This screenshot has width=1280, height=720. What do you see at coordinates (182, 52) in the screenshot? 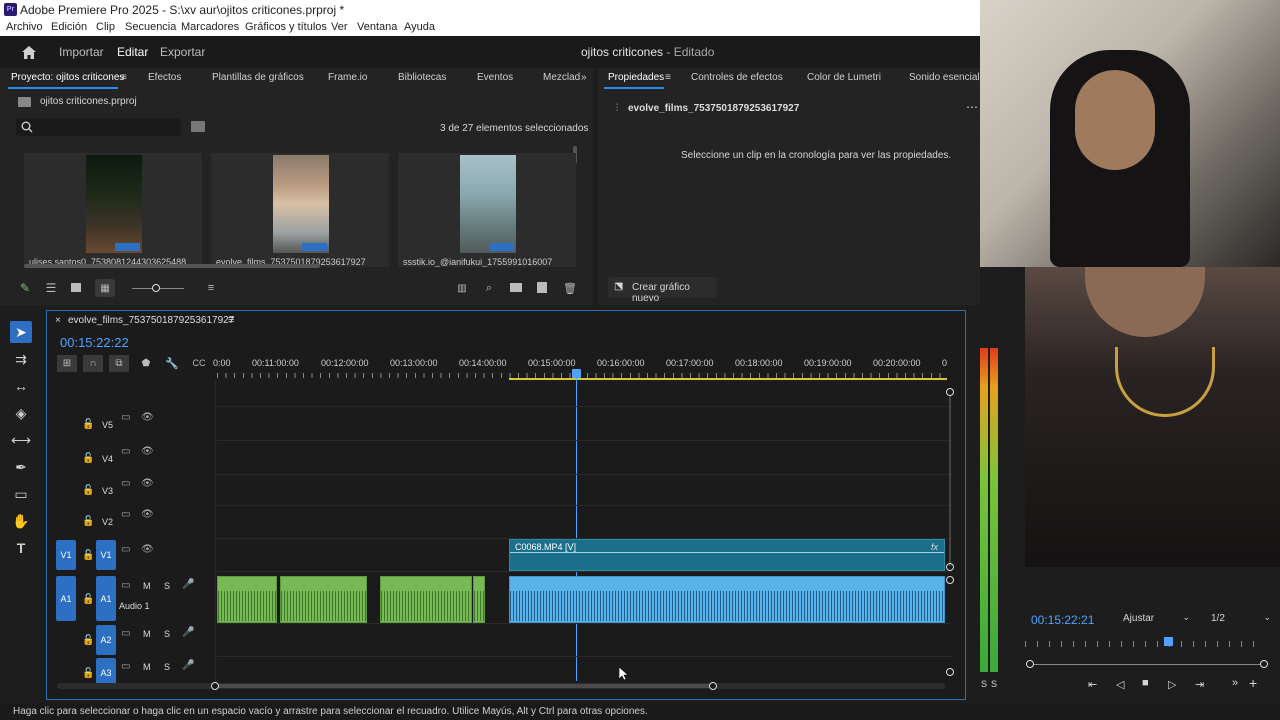
I see `tab-exportar: Exportar` at bounding box center [182, 52].